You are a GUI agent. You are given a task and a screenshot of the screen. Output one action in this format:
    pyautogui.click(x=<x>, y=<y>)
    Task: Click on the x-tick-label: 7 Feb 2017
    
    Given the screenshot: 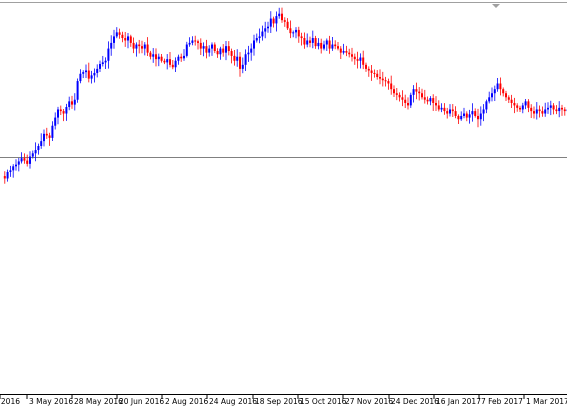 What is the action you would take?
    pyautogui.click(x=502, y=401)
    